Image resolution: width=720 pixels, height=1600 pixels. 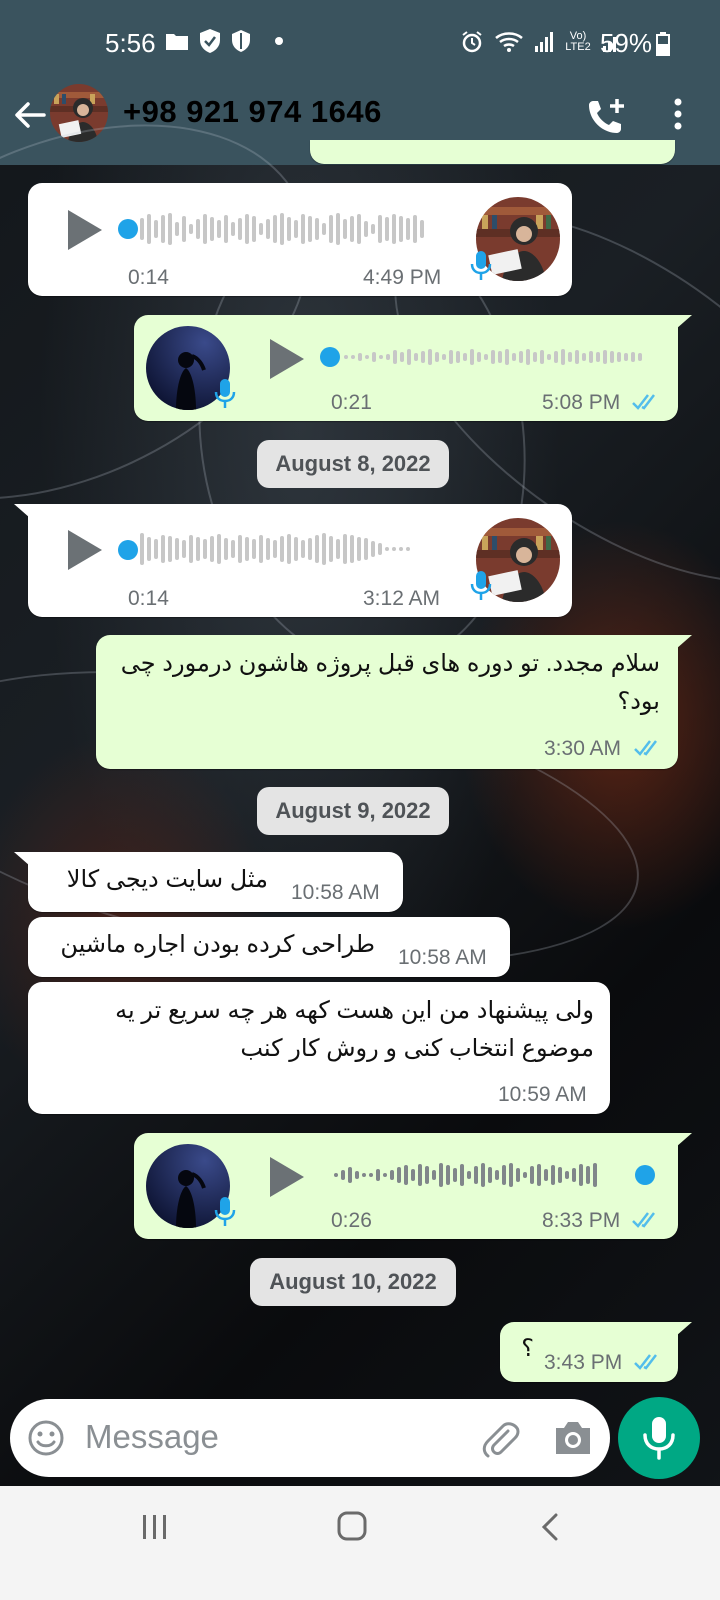 What do you see at coordinates (492, 152) in the screenshot?
I see `partial-message-bubble` at bounding box center [492, 152].